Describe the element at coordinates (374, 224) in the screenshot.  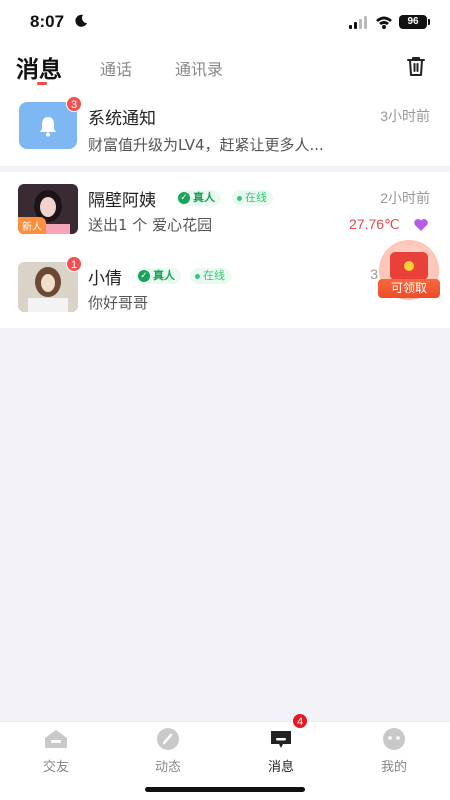
I see `intimacy-temperature: 27.76℃` at that location.